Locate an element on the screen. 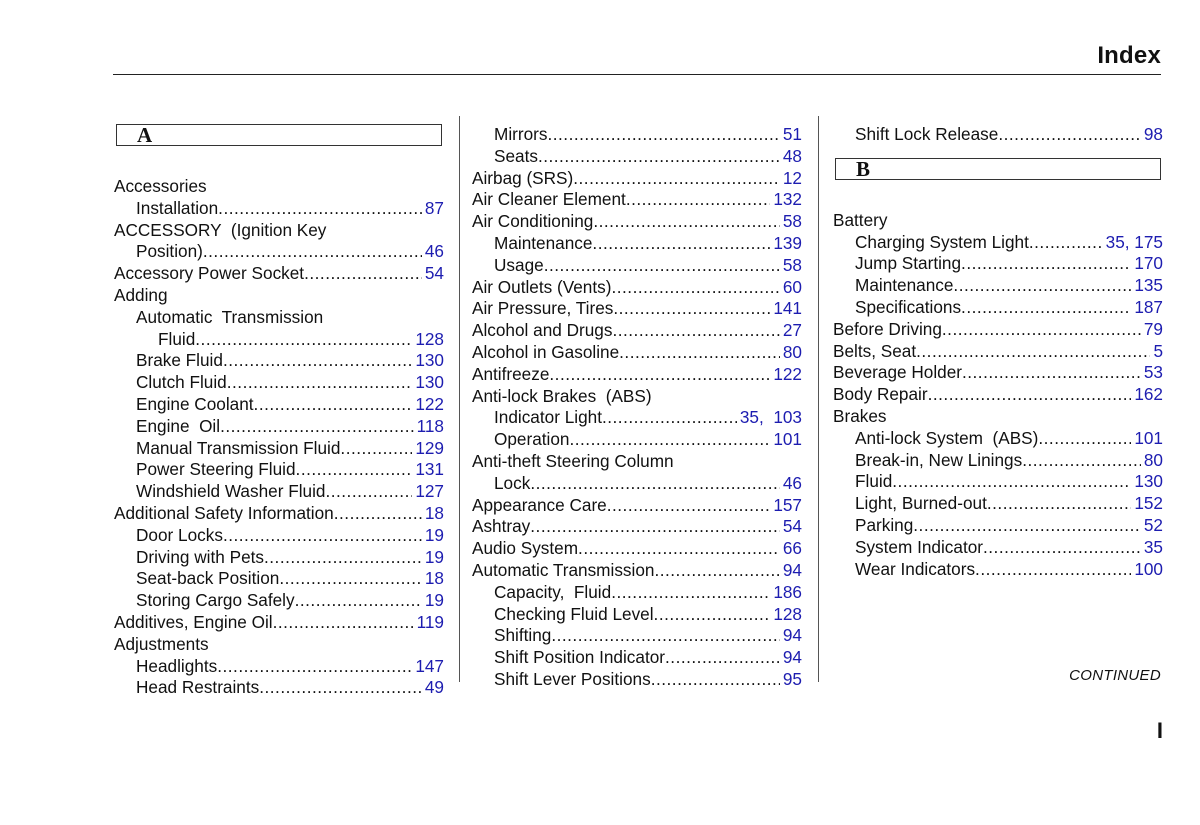  page-reference-link: 98 is located at coordinates (1152, 135).